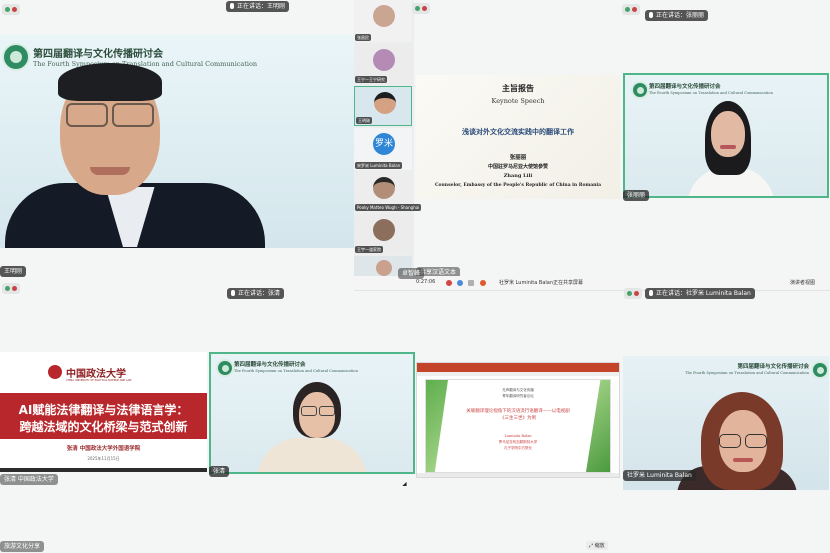 This screenshot has height=553, width=830. What do you see at coordinates (659, 475) in the screenshot?
I see `name-tag-speaker-4: 社罗米 Luminita Balan` at bounding box center [659, 475].